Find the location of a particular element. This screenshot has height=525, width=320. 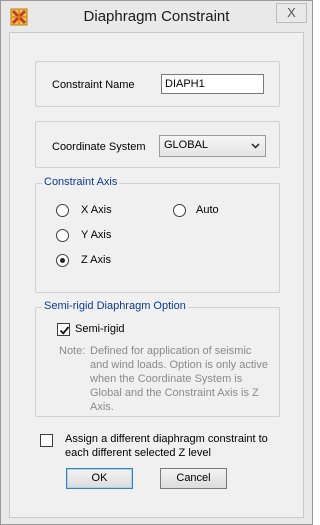

semi-rigid-checkbox-box is located at coordinates (63, 329).